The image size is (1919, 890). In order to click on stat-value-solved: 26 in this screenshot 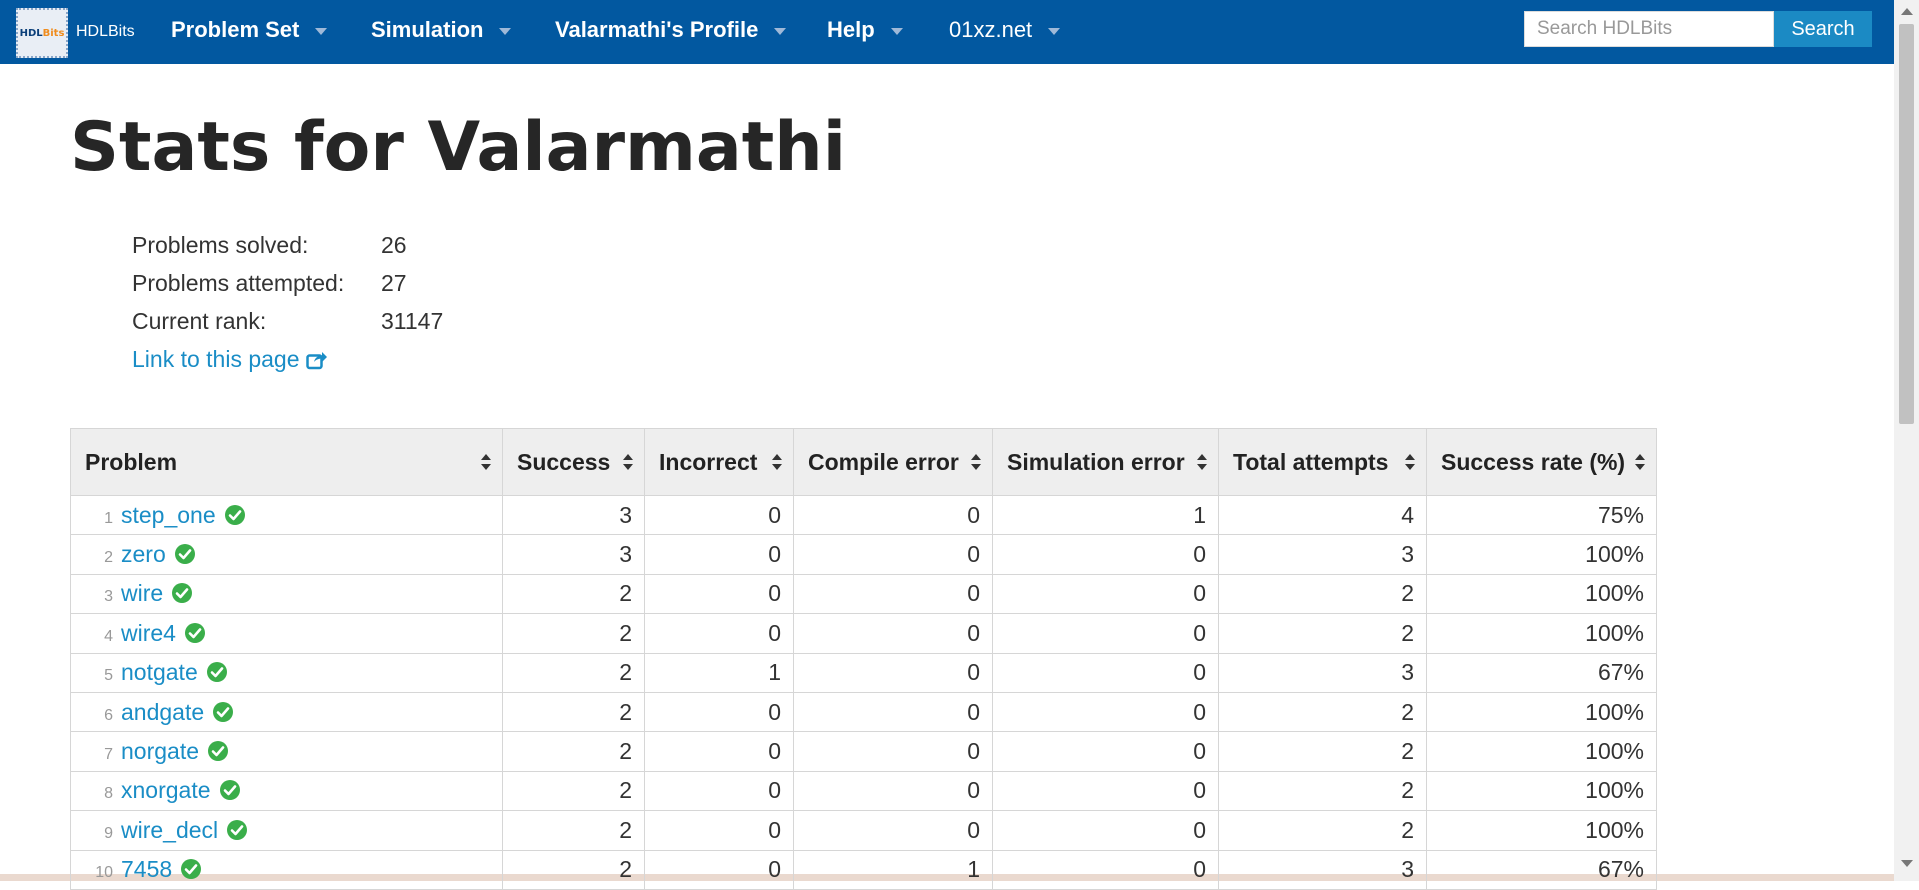, I will do `click(394, 245)`.